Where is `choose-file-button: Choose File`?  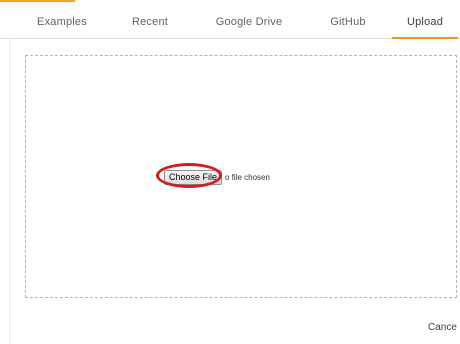
choose-file-button: Choose File is located at coordinates (193, 177).